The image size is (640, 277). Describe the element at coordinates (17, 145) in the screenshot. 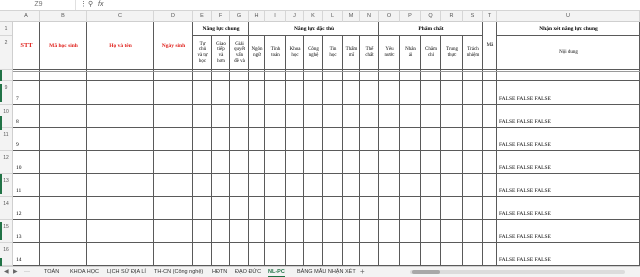

I see `cell-stt: 9` at that location.